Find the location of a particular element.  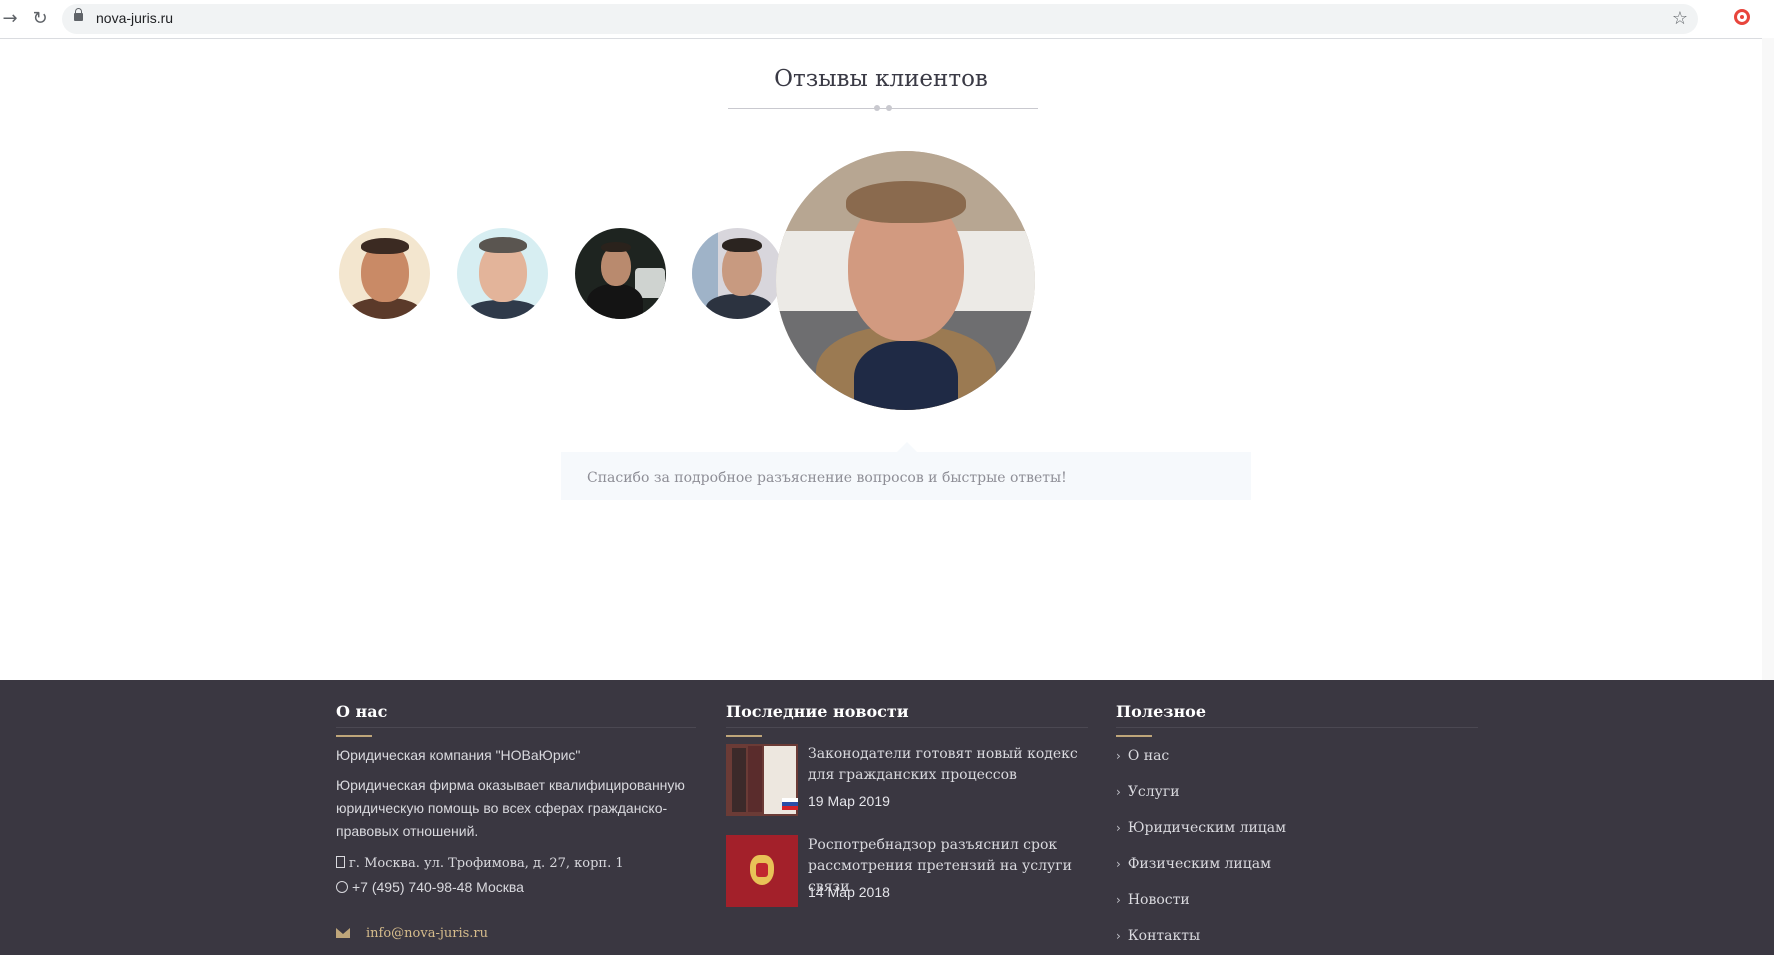

browser-toolbar: → ↻ nova-juris.ru ☆ is located at coordinates (887, 19).